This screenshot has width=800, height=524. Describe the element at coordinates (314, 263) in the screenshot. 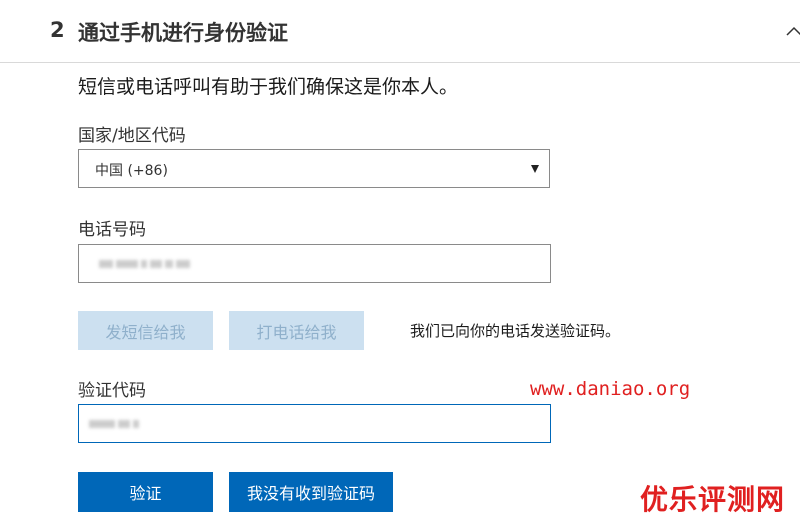

I see `phone-input` at that location.